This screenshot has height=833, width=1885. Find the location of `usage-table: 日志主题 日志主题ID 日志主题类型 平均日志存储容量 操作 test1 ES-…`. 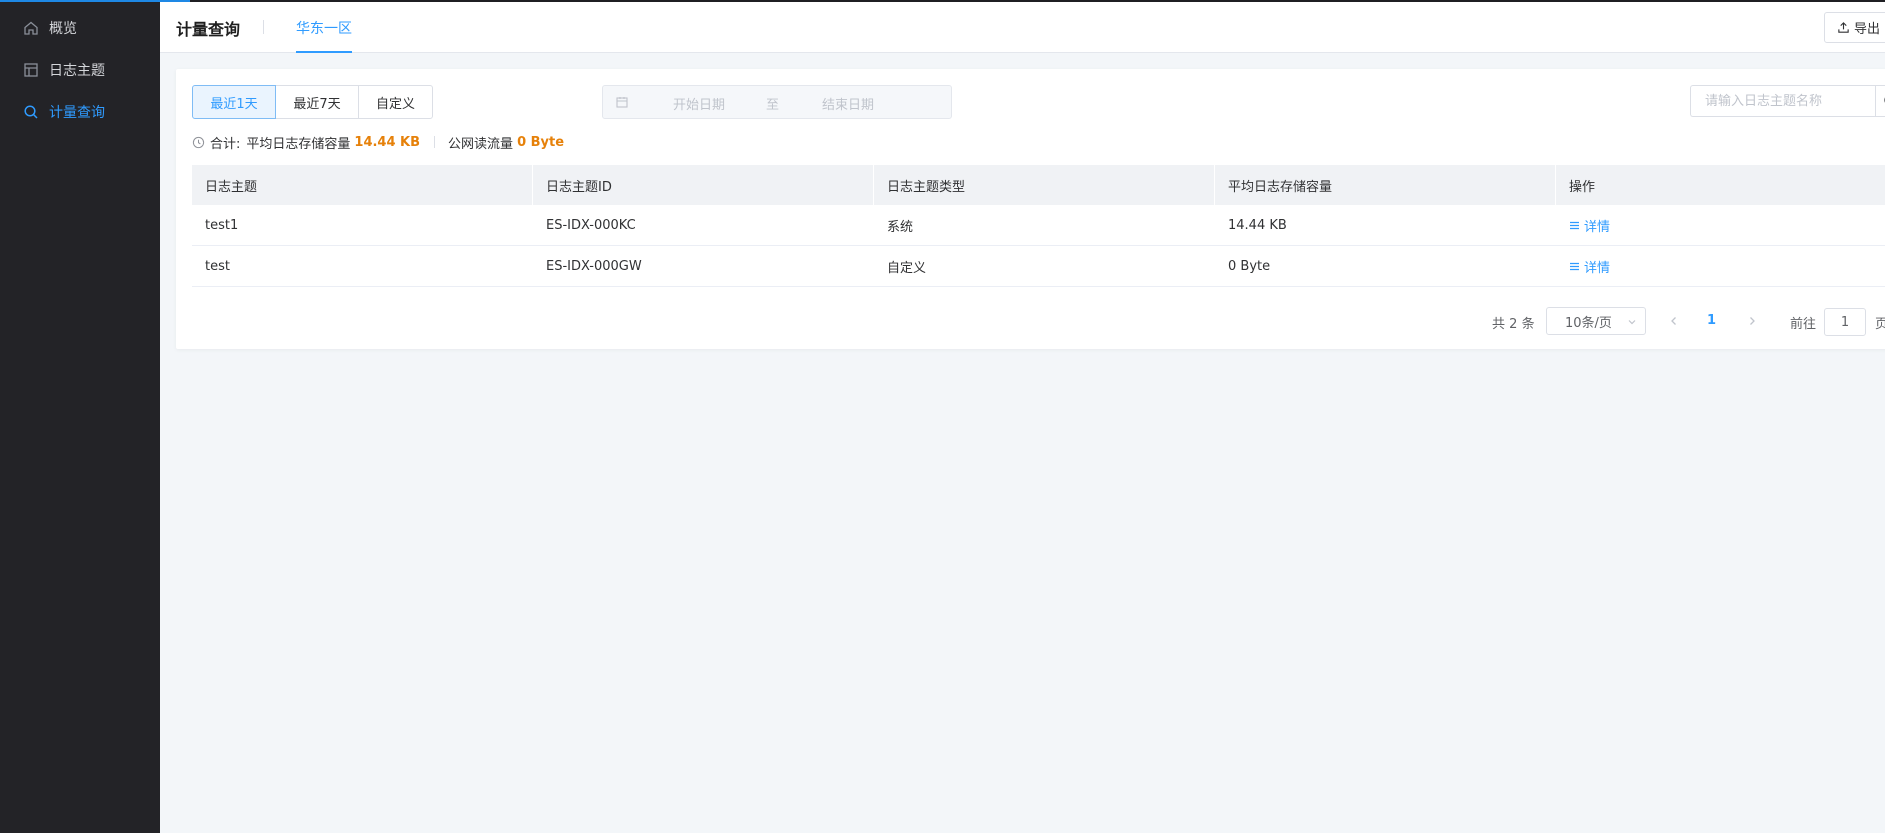

usage-table: 日志主题 日志主题ID 日志主题类型 平均日志存储容量 操作 test1 ES-… is located at coordinates (1038, 226).